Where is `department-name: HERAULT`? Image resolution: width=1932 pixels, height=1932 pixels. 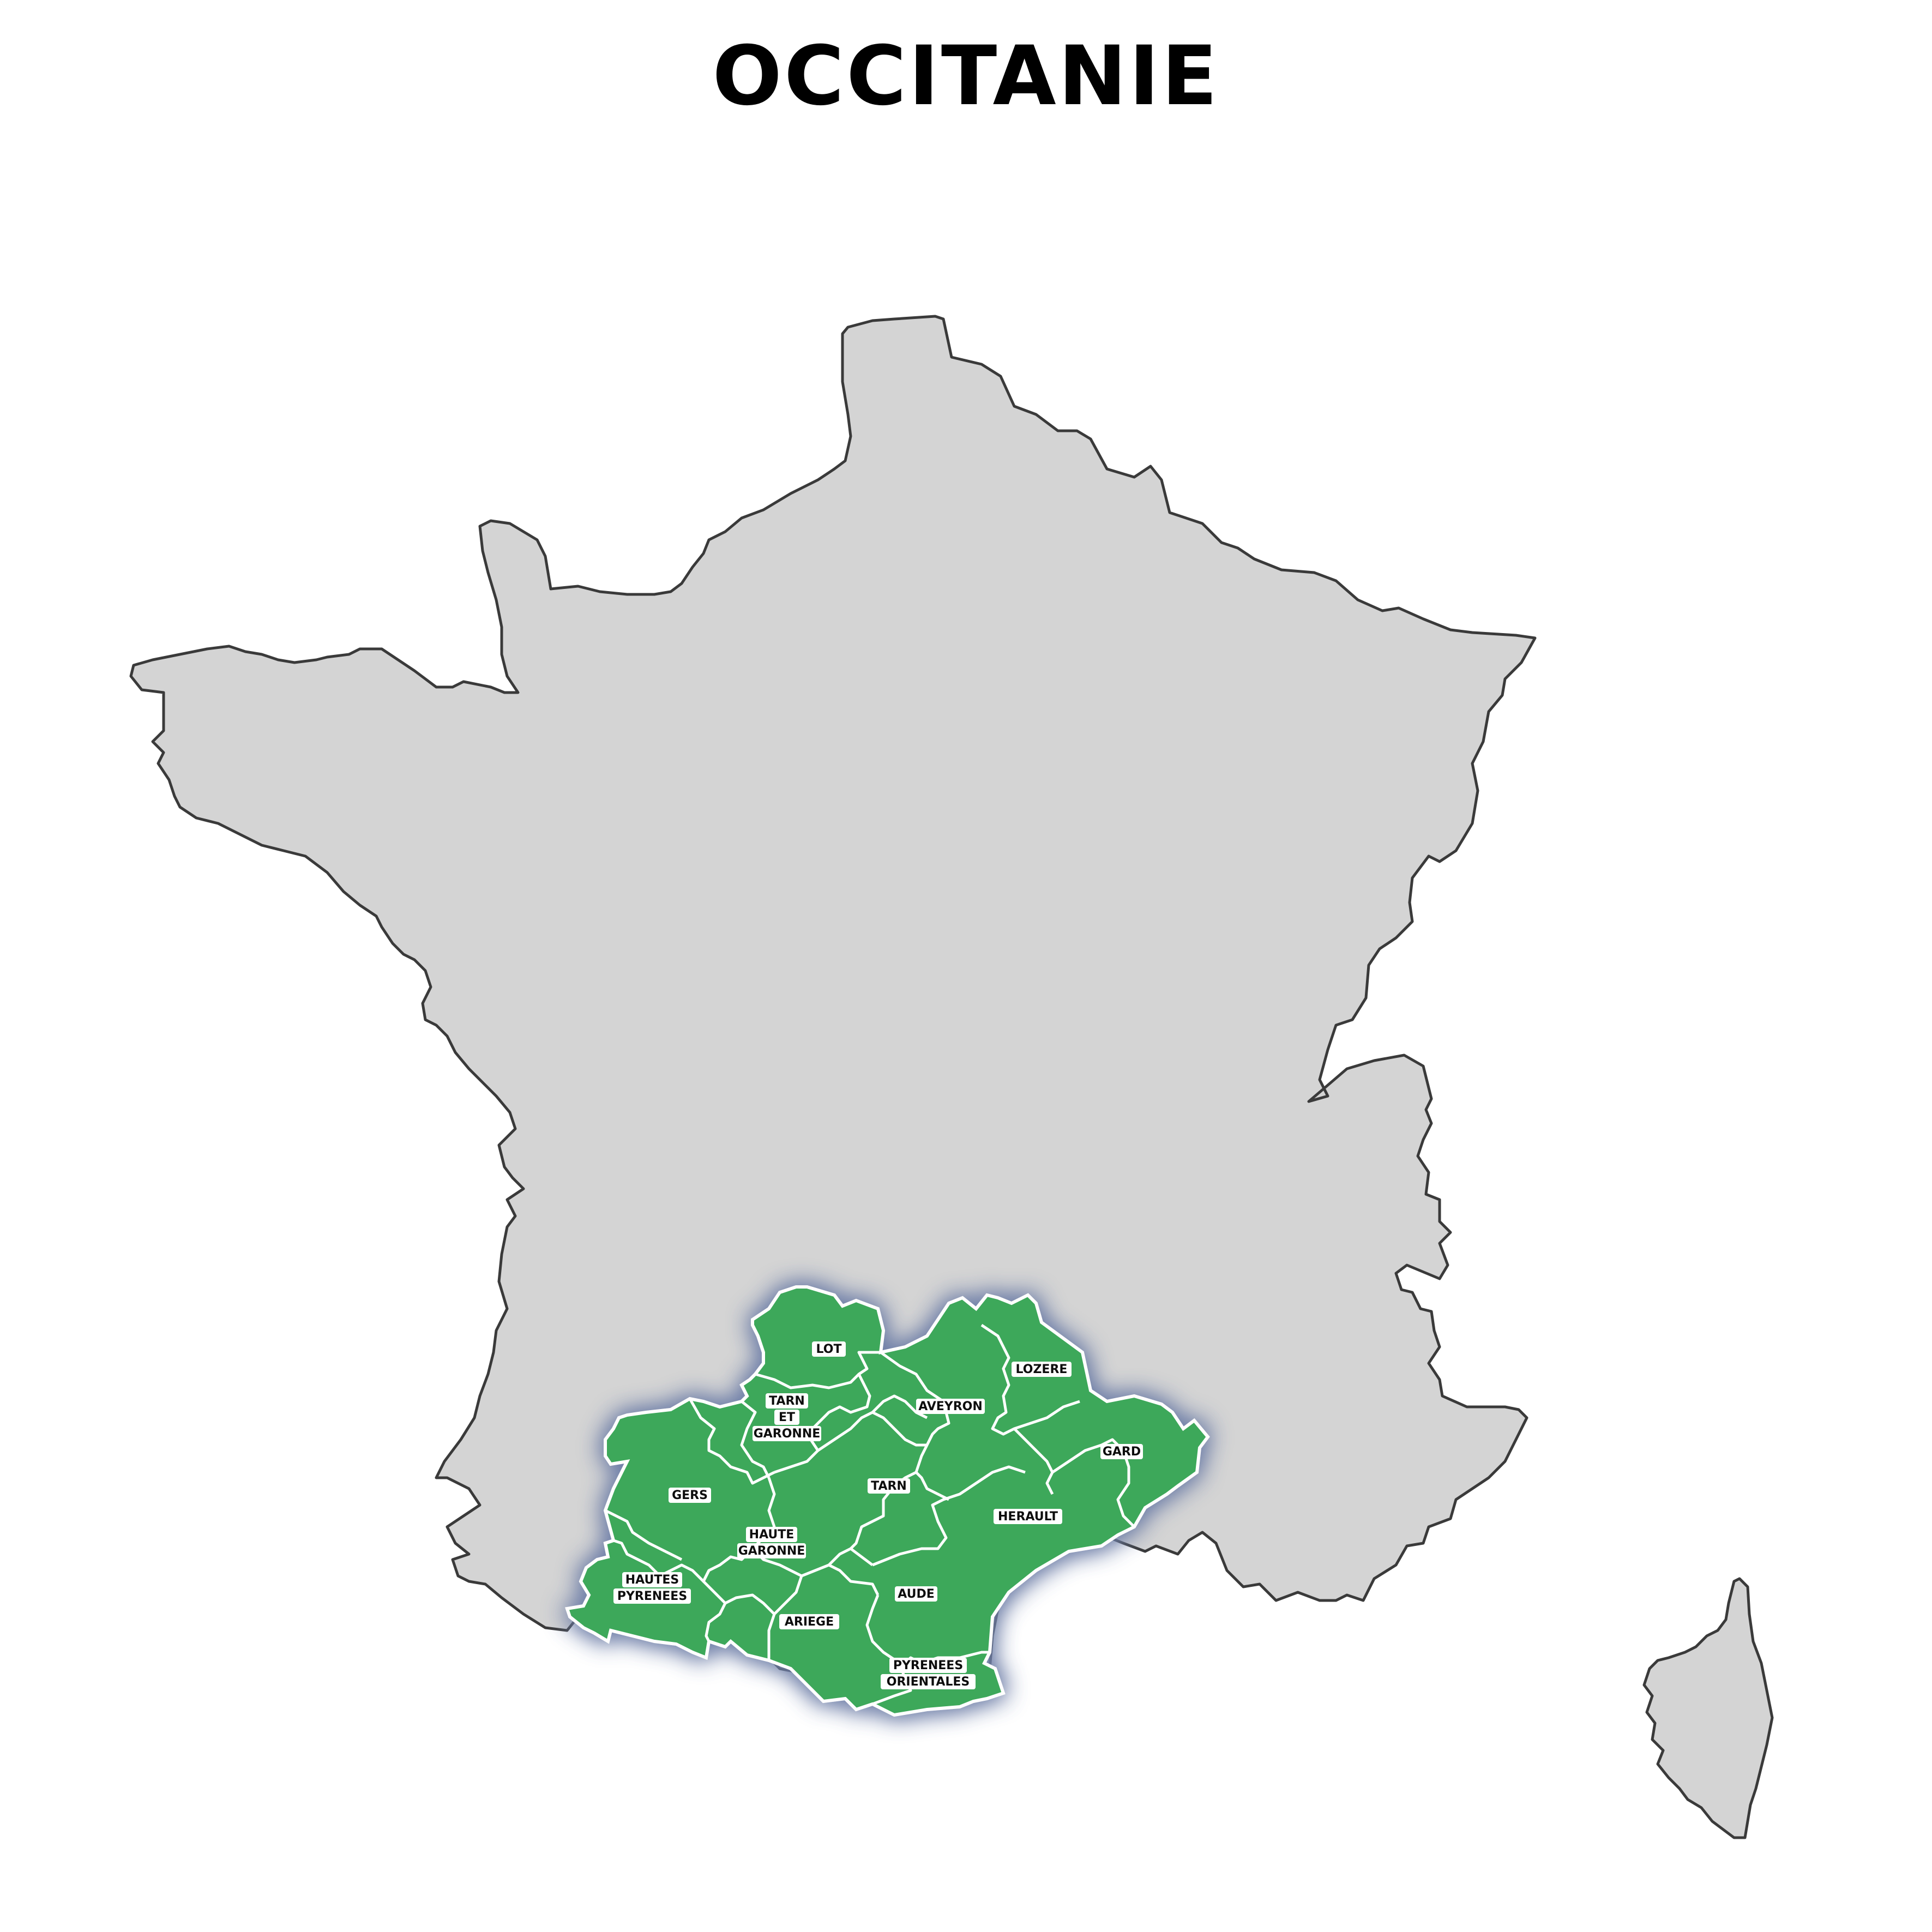 department-name: HERAULT is located at coordinates (1028, 1517).